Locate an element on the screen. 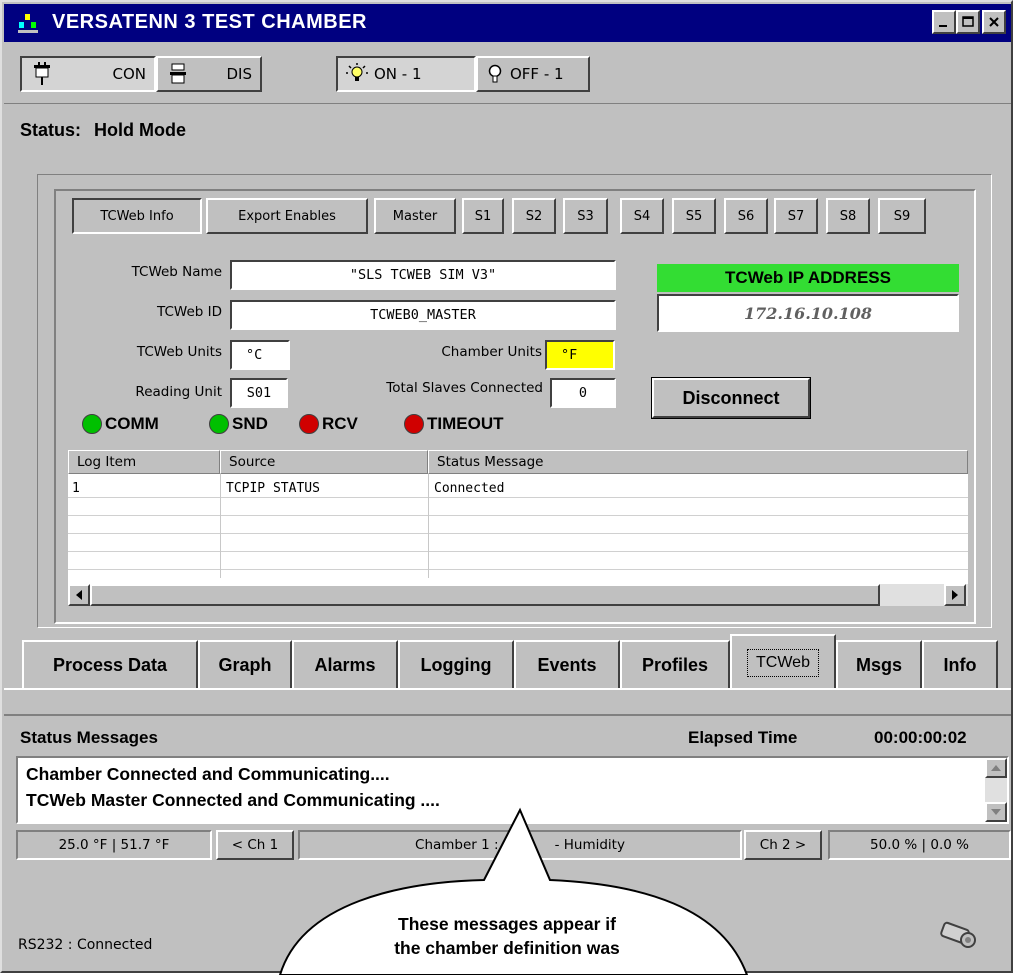  callout-line: the chamber definition was is located at coordinates (507, 948).